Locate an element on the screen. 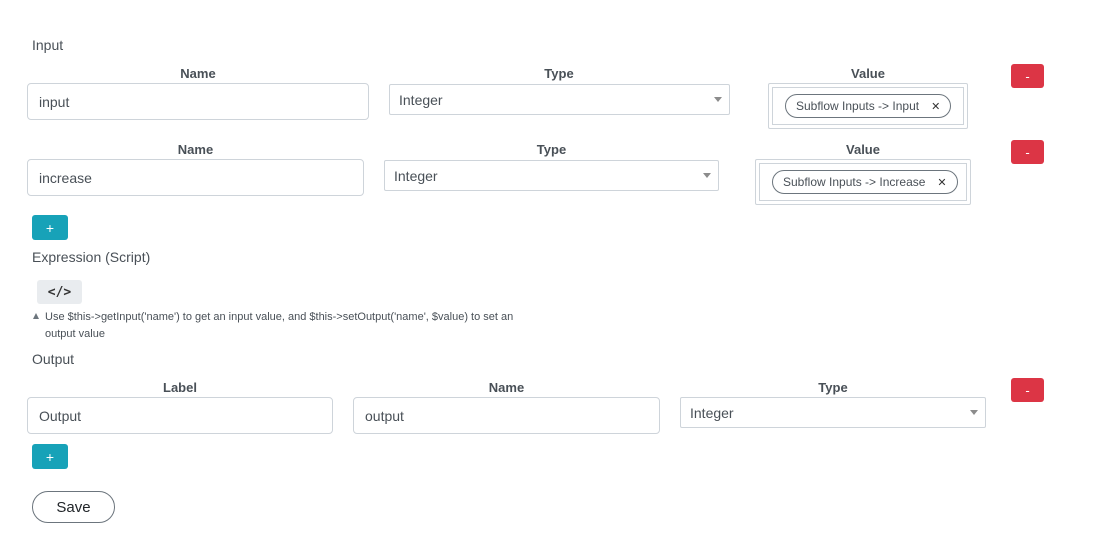 The image size is (1106, 533). input-row-2-type-text: Integer is located at coordinates (416, 175).